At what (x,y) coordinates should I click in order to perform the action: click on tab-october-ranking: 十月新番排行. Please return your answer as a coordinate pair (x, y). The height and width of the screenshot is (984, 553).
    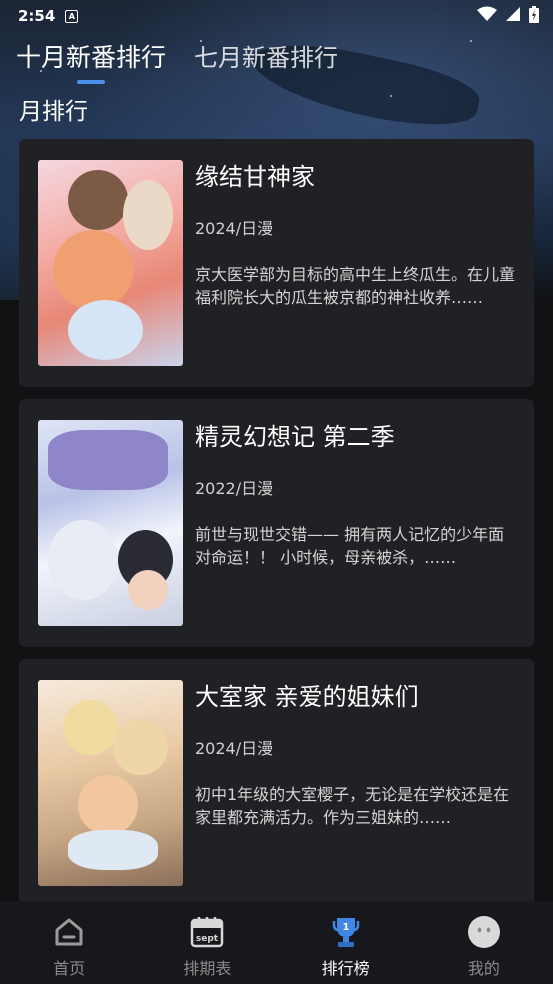
    Looking at the image, I should click on (91, 61).